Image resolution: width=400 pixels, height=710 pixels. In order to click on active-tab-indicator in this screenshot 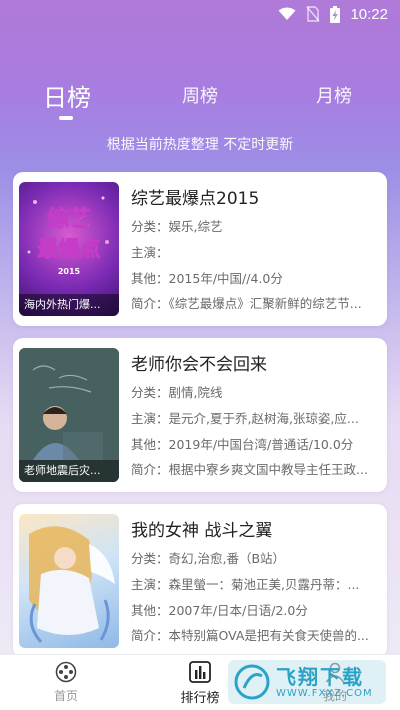, I will do `click(66, 118)`.